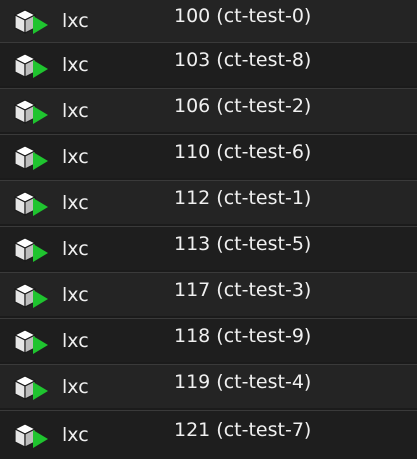  I want to click on container-row-106: lxc 106 (ct-test-2), so click(208, 110).